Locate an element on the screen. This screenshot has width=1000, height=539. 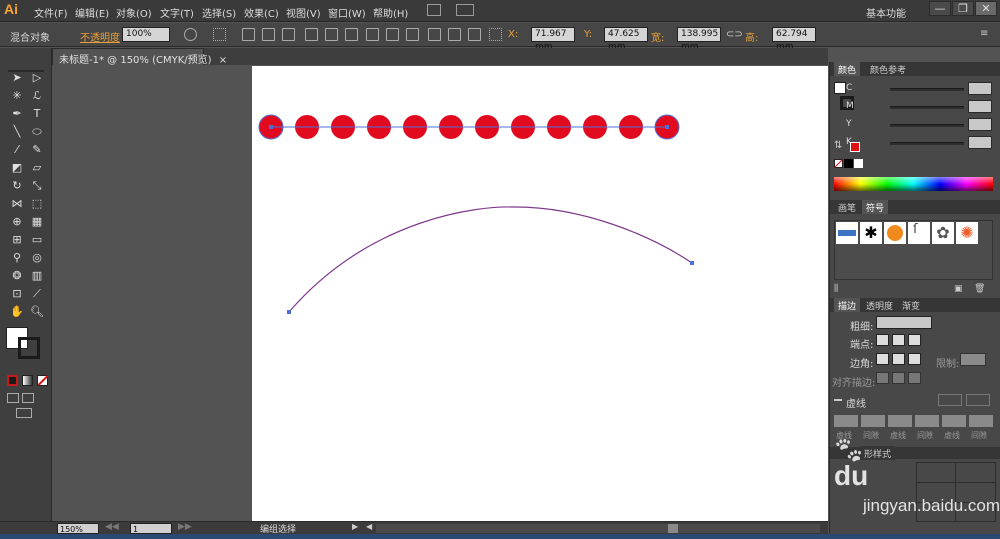
page-field: 1 is located at coordinates (151, 528).